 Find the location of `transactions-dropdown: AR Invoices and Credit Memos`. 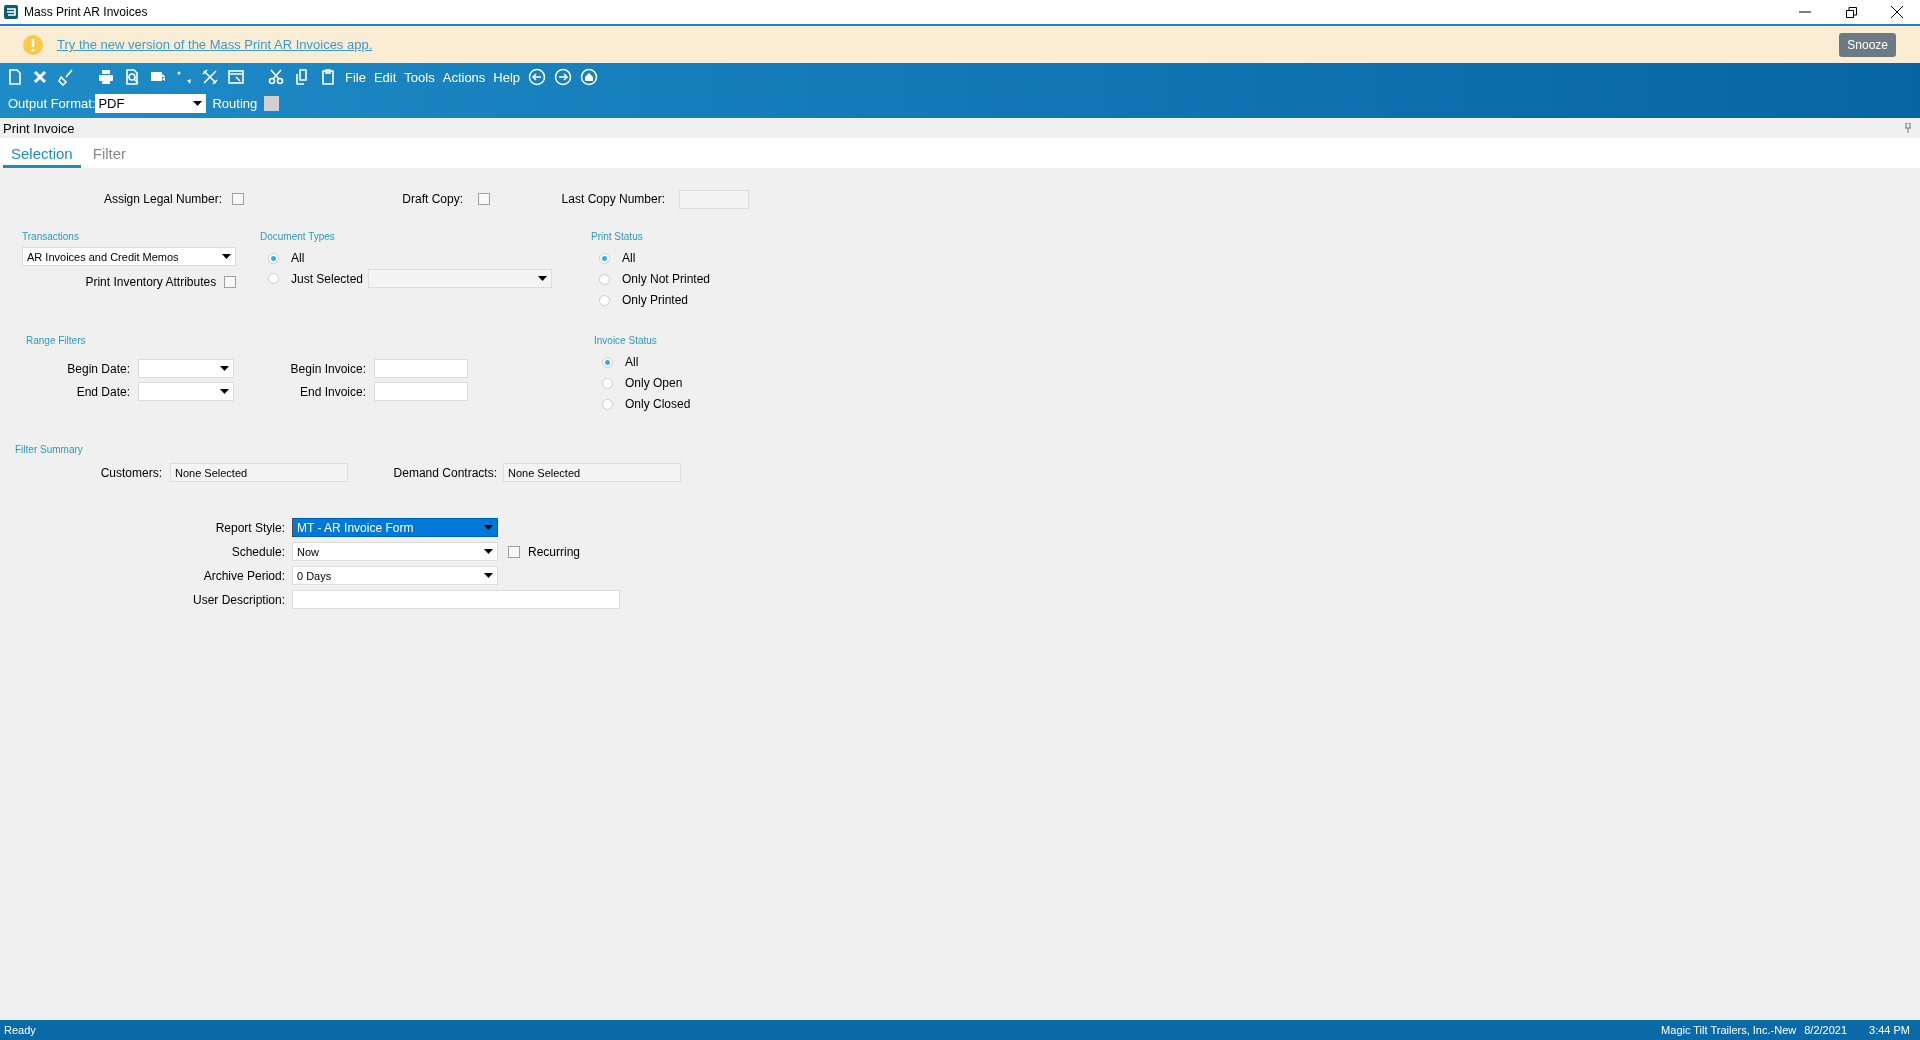

transactions-dropdown: AR Invoices and Credit Memos is located at coordinates (129, 256).